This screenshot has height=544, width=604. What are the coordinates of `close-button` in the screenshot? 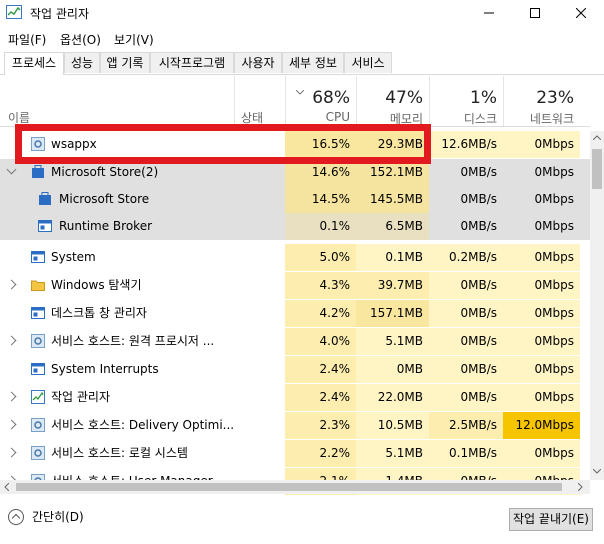 It's located at (581, 13).